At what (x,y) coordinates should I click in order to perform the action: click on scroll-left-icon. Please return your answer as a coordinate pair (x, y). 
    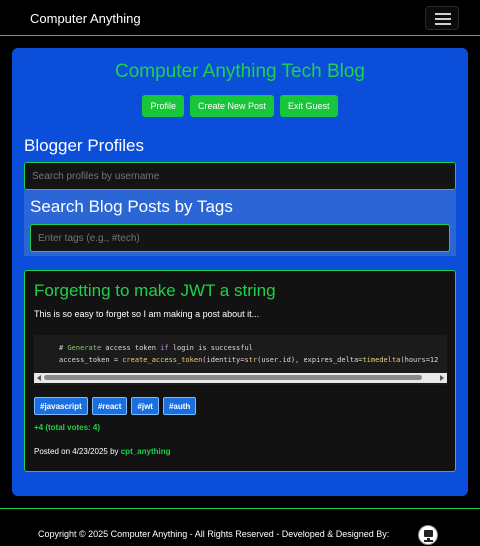
    Looking at the image, I should click on (39, 378).